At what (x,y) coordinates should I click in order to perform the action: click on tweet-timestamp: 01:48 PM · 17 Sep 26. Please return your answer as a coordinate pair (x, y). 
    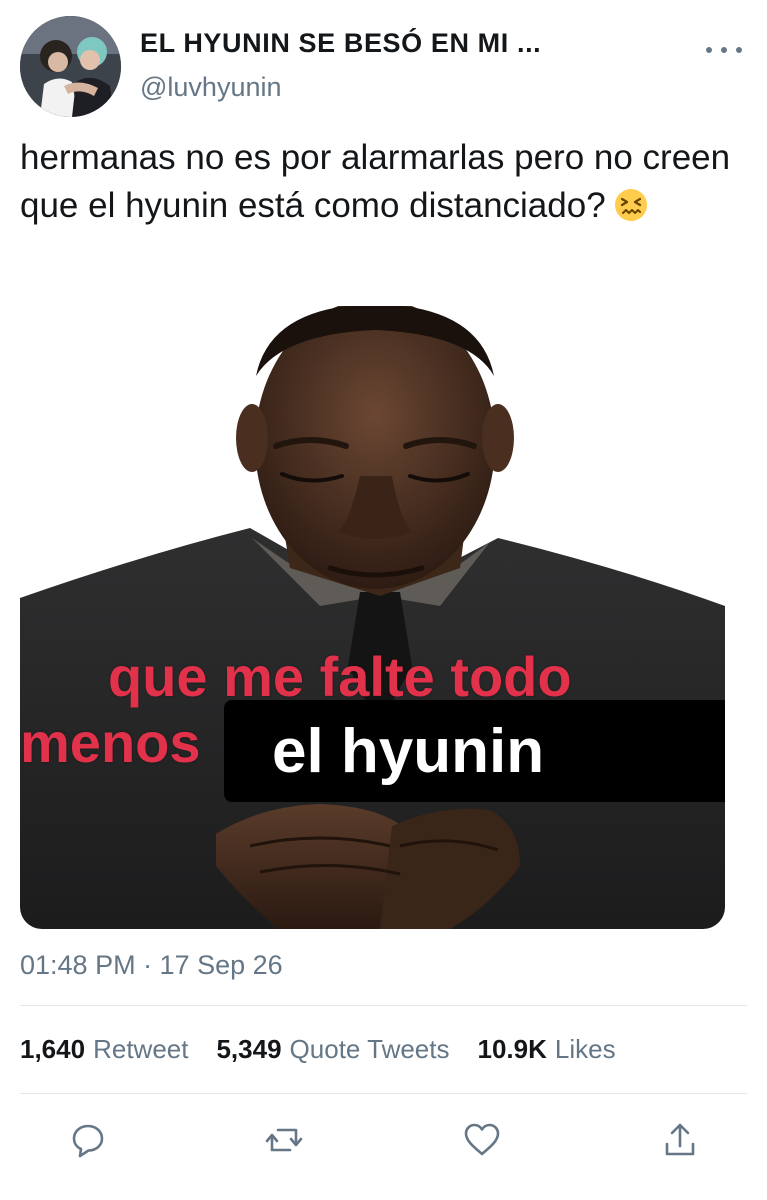
    Looking at the image, I should click on (151, 965).